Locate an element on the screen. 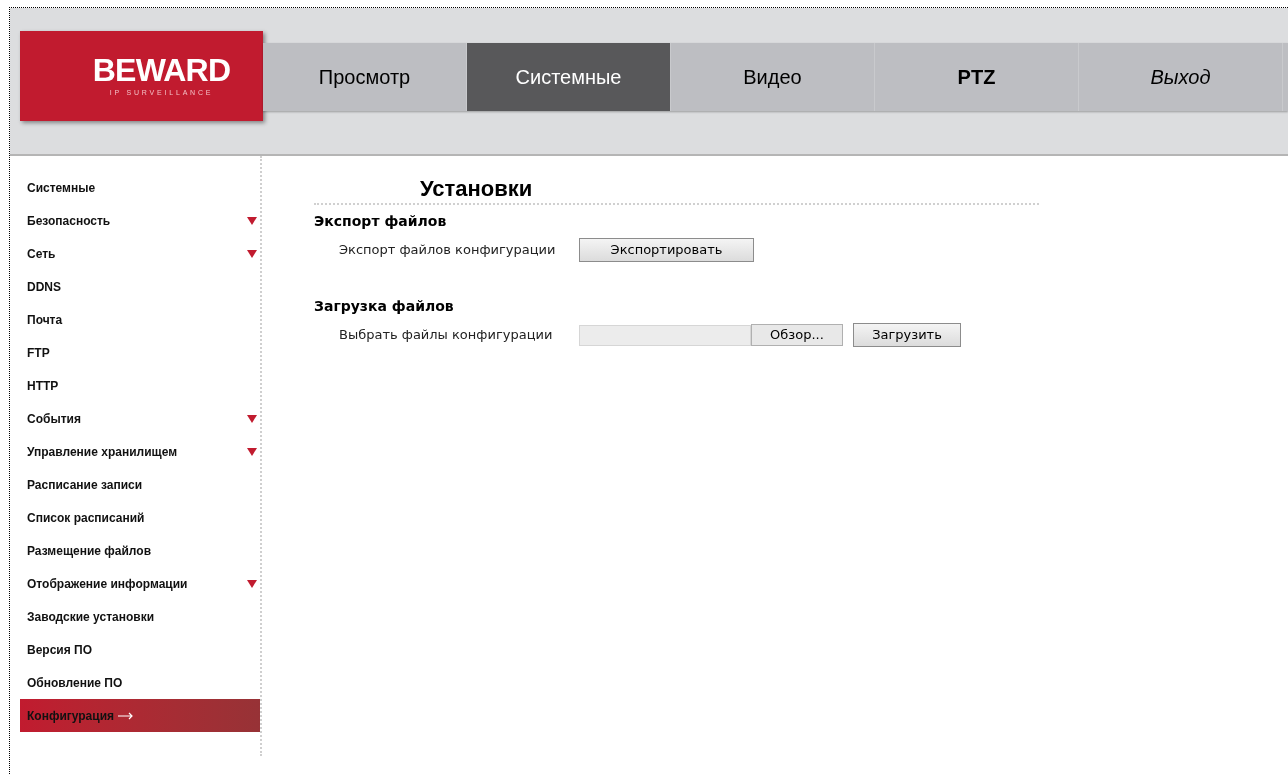 The image size is (1288, 774). upload-button: Загрузить is located at coordinates (907, 335).